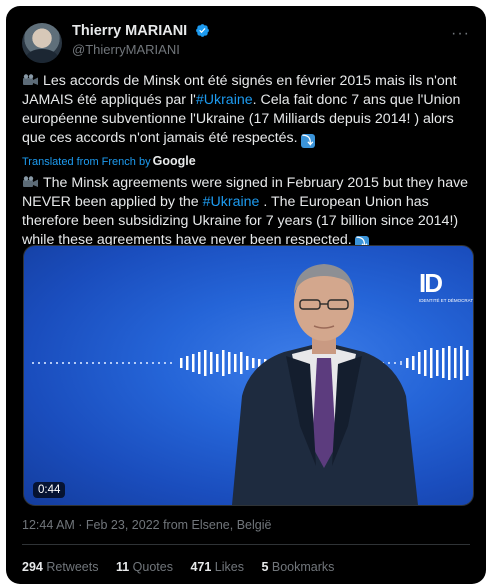 This screenshot has height=584, width=491. I want to click on likes-label: Likes, so click(229, 567).